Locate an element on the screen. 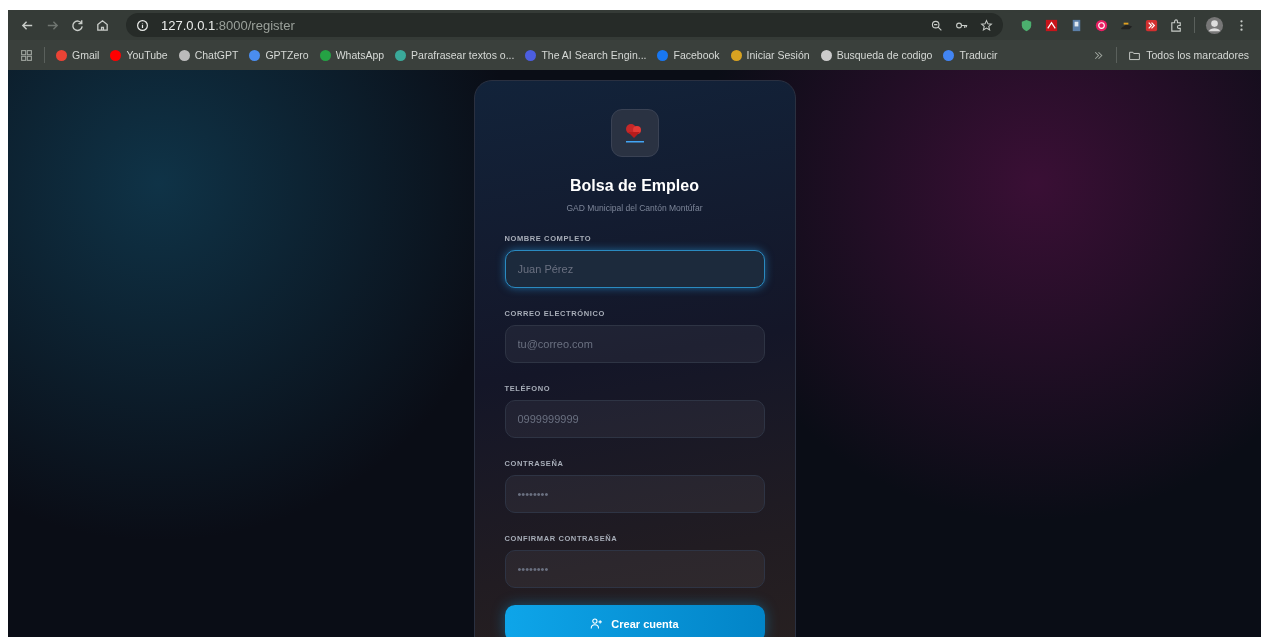 The image size is (1261, 637). address-bar: 127.0.0.1:8000/register is located at coordinates (564, 25).